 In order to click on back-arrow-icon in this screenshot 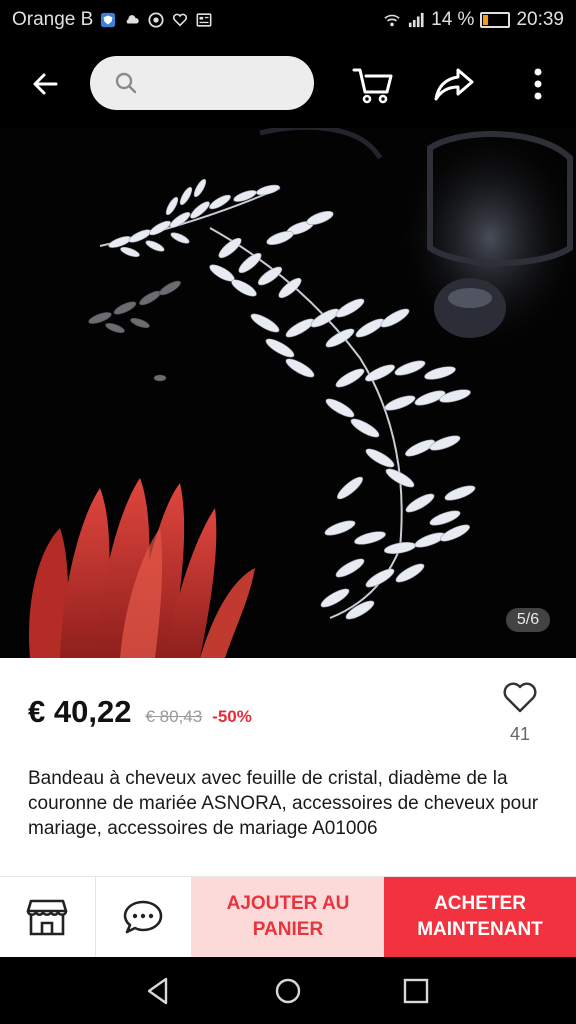, I will do `click(46, 84)`.